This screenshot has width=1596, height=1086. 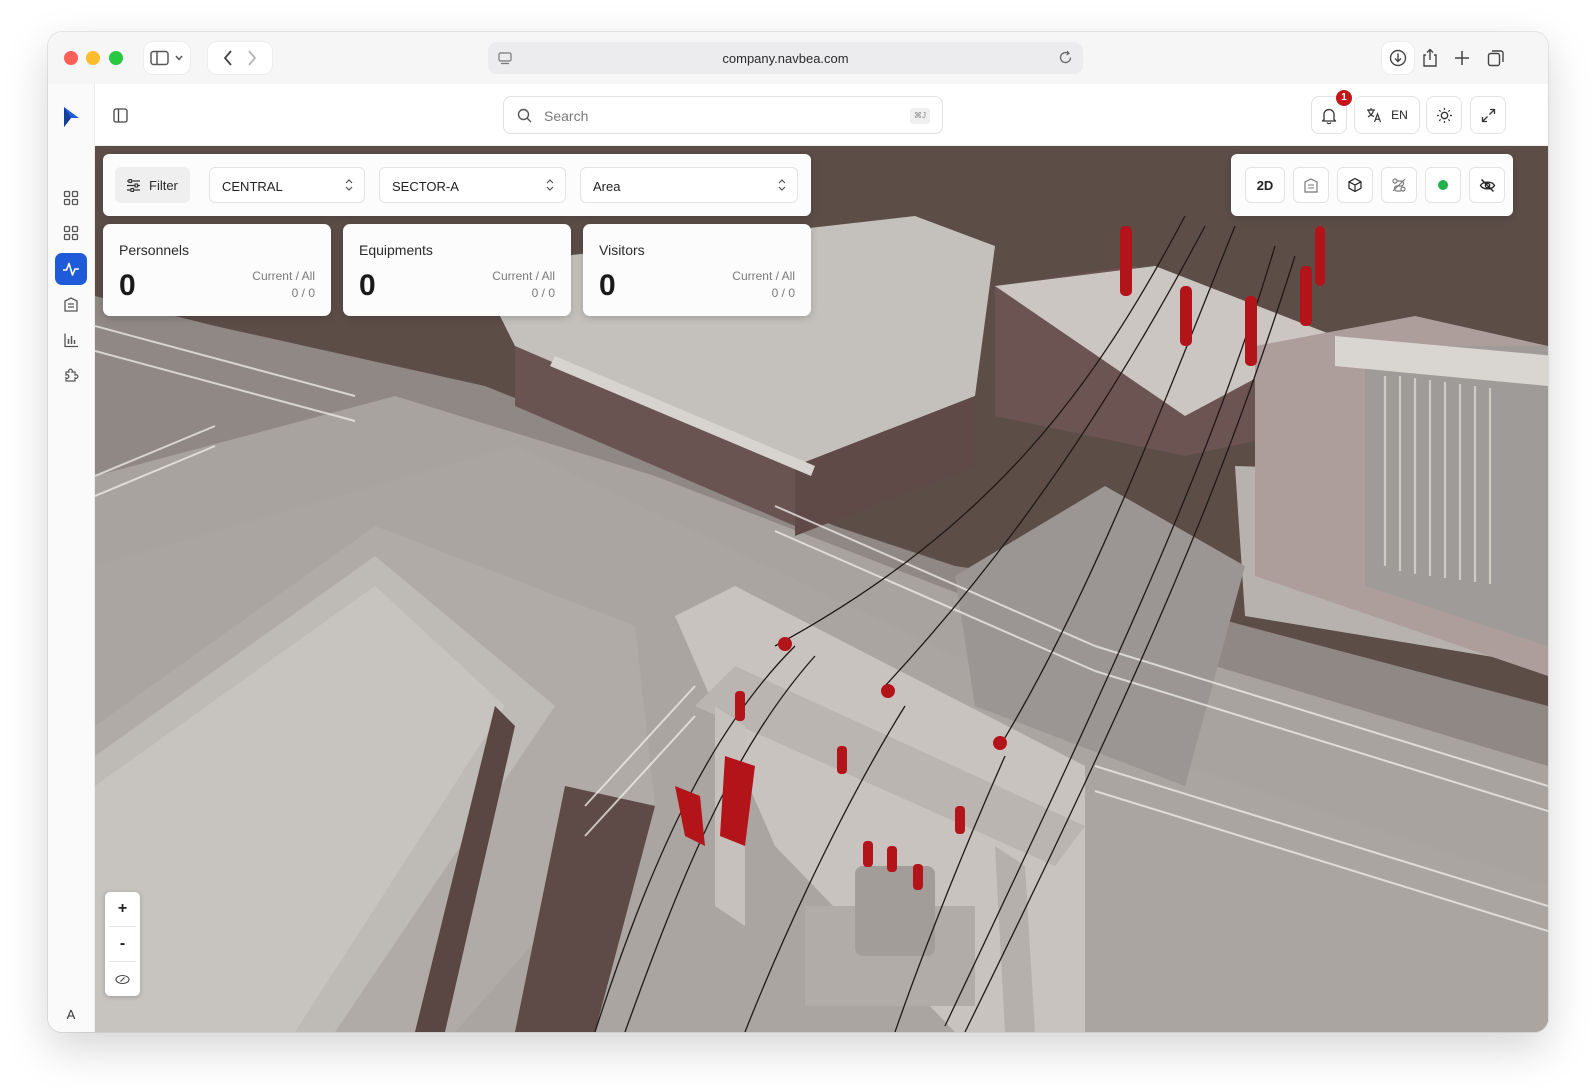 I want to click on share-button, so click(x=1430, y=58).